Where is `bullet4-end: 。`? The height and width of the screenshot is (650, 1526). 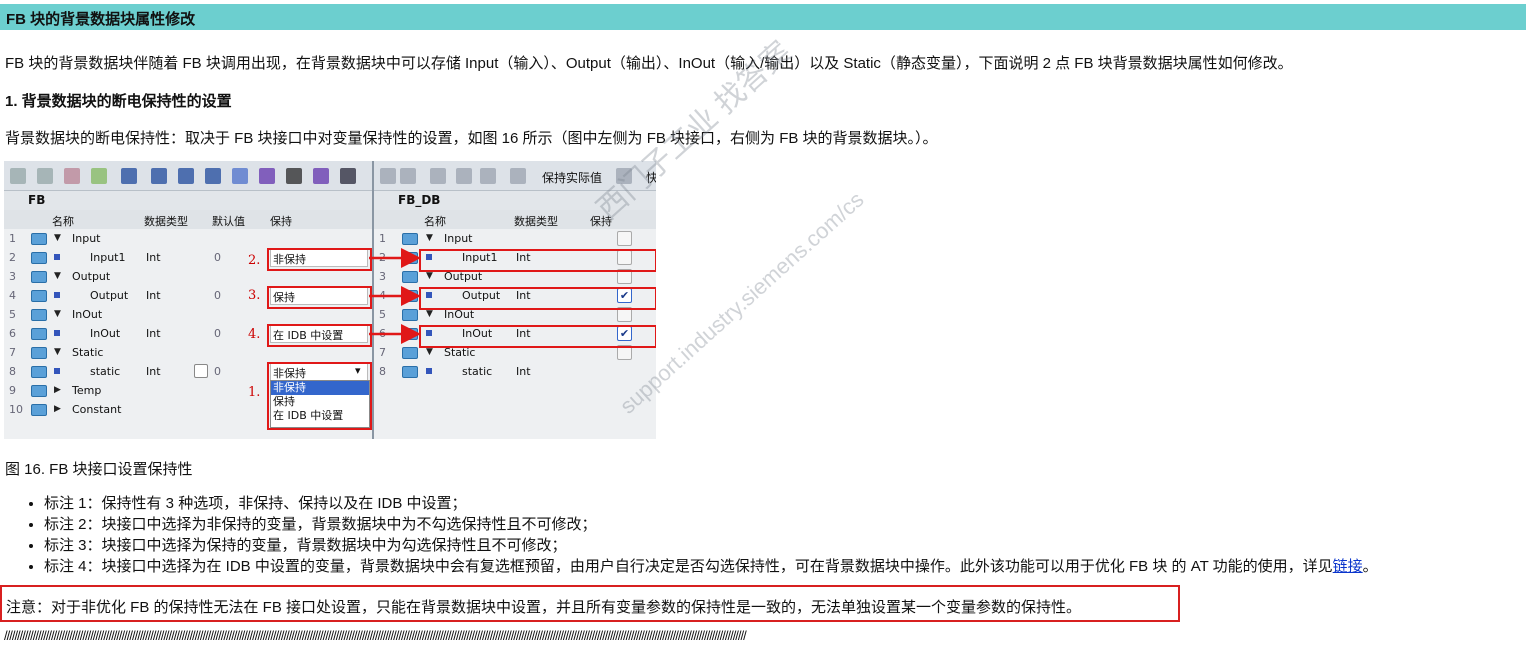
bullet4-end: 。 is located at coordinates (1370, 566).